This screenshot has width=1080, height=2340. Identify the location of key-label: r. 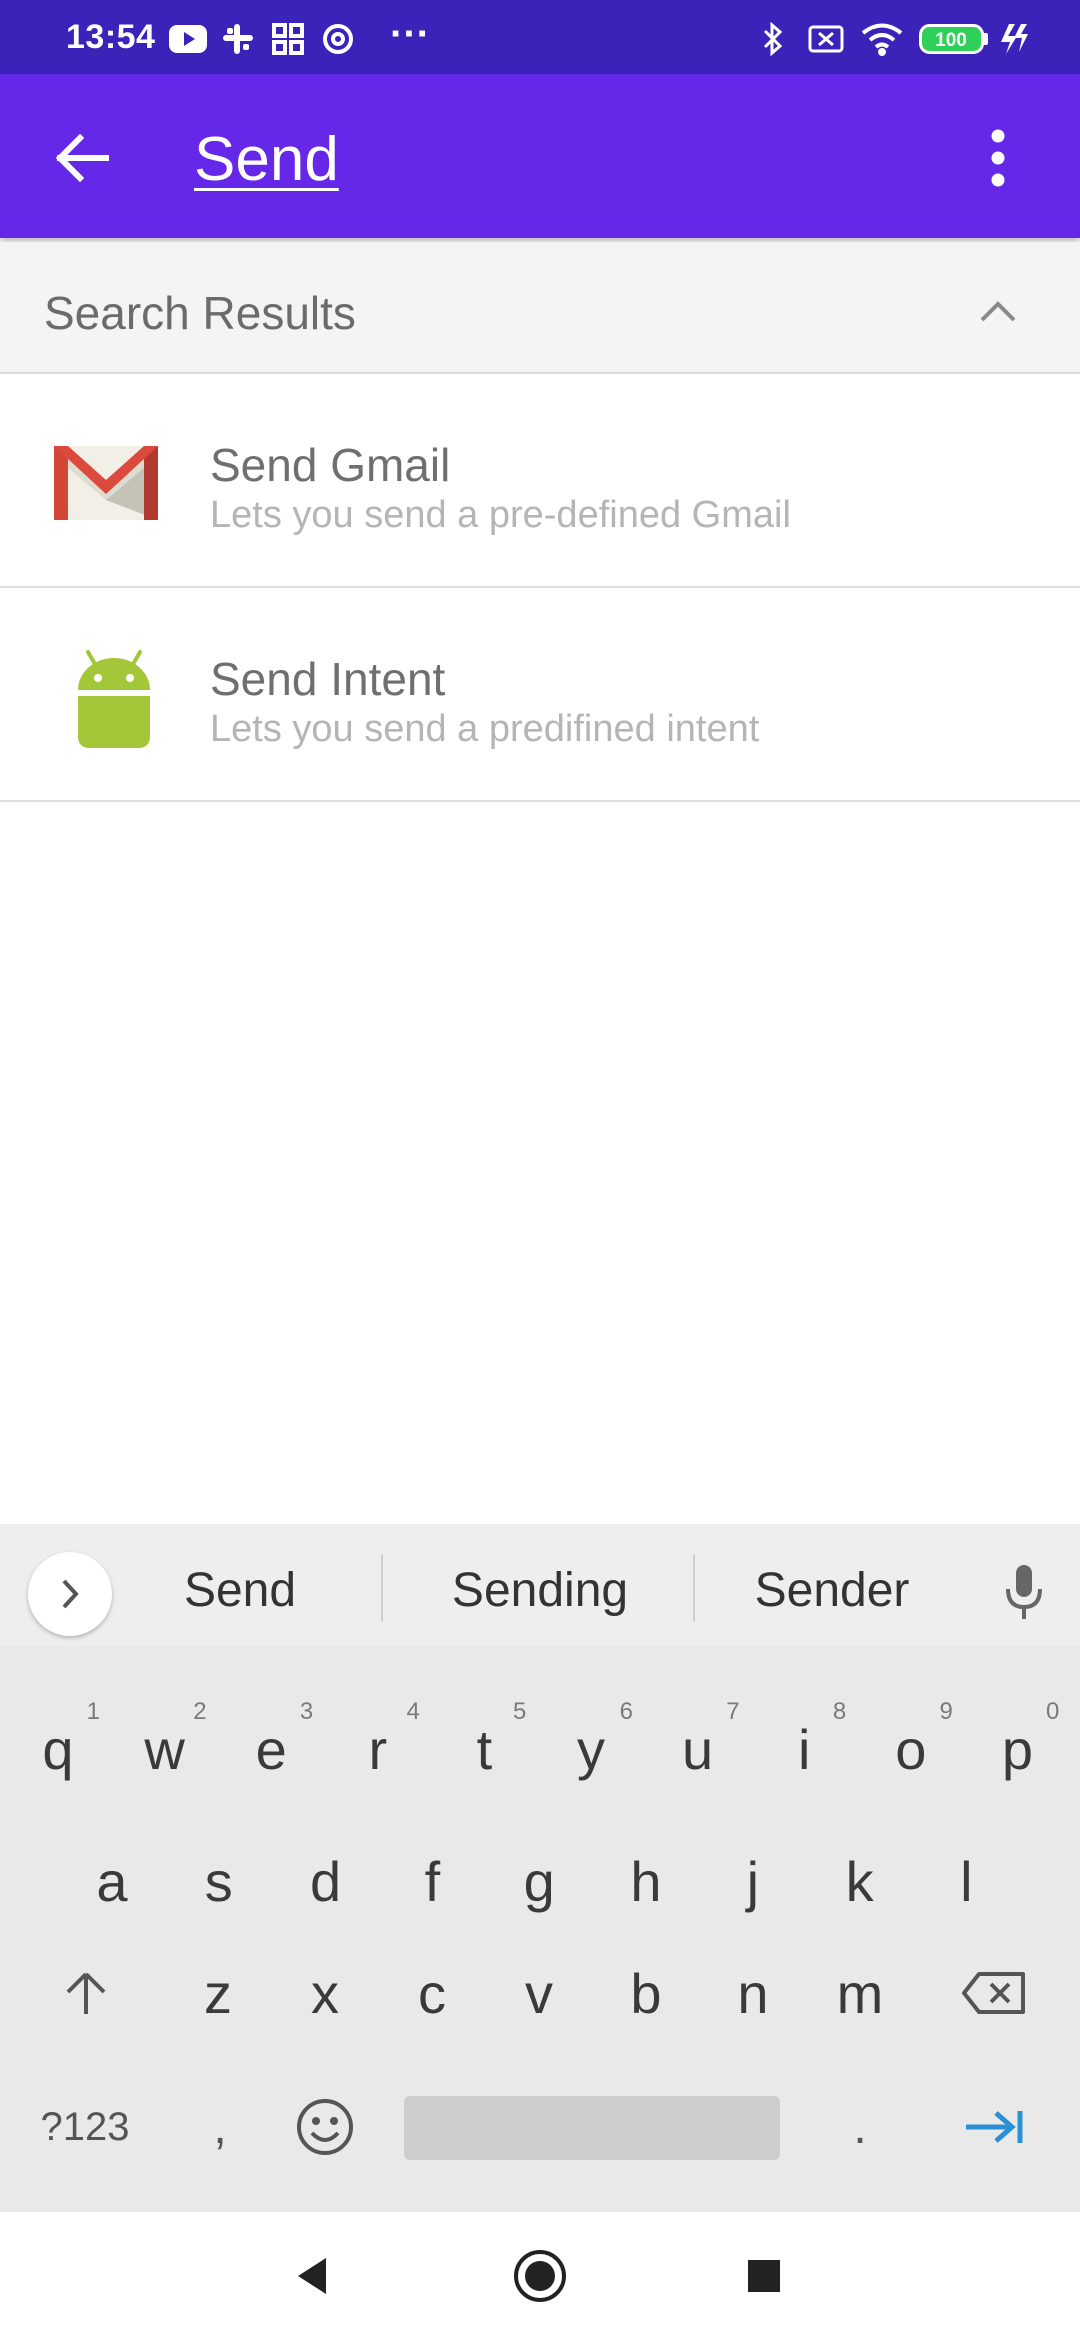
(378, 1749).